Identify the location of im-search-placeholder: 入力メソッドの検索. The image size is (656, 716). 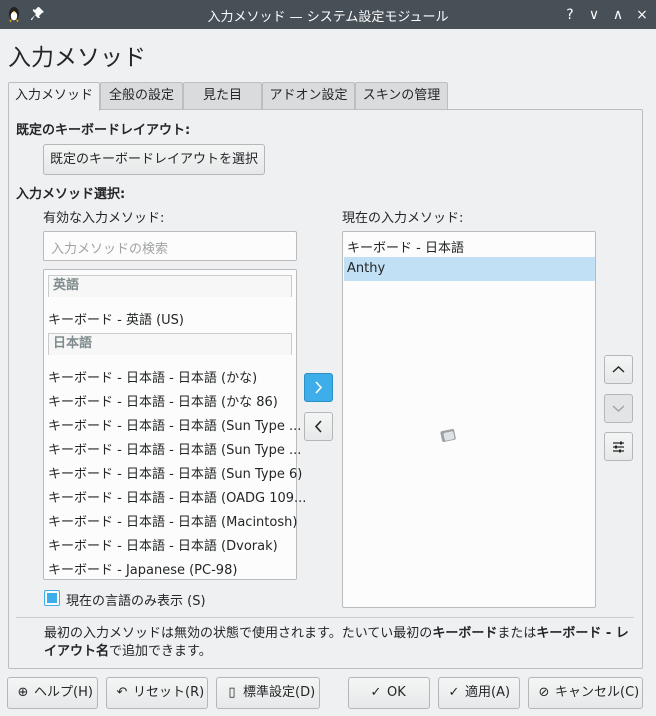
(110, 249).